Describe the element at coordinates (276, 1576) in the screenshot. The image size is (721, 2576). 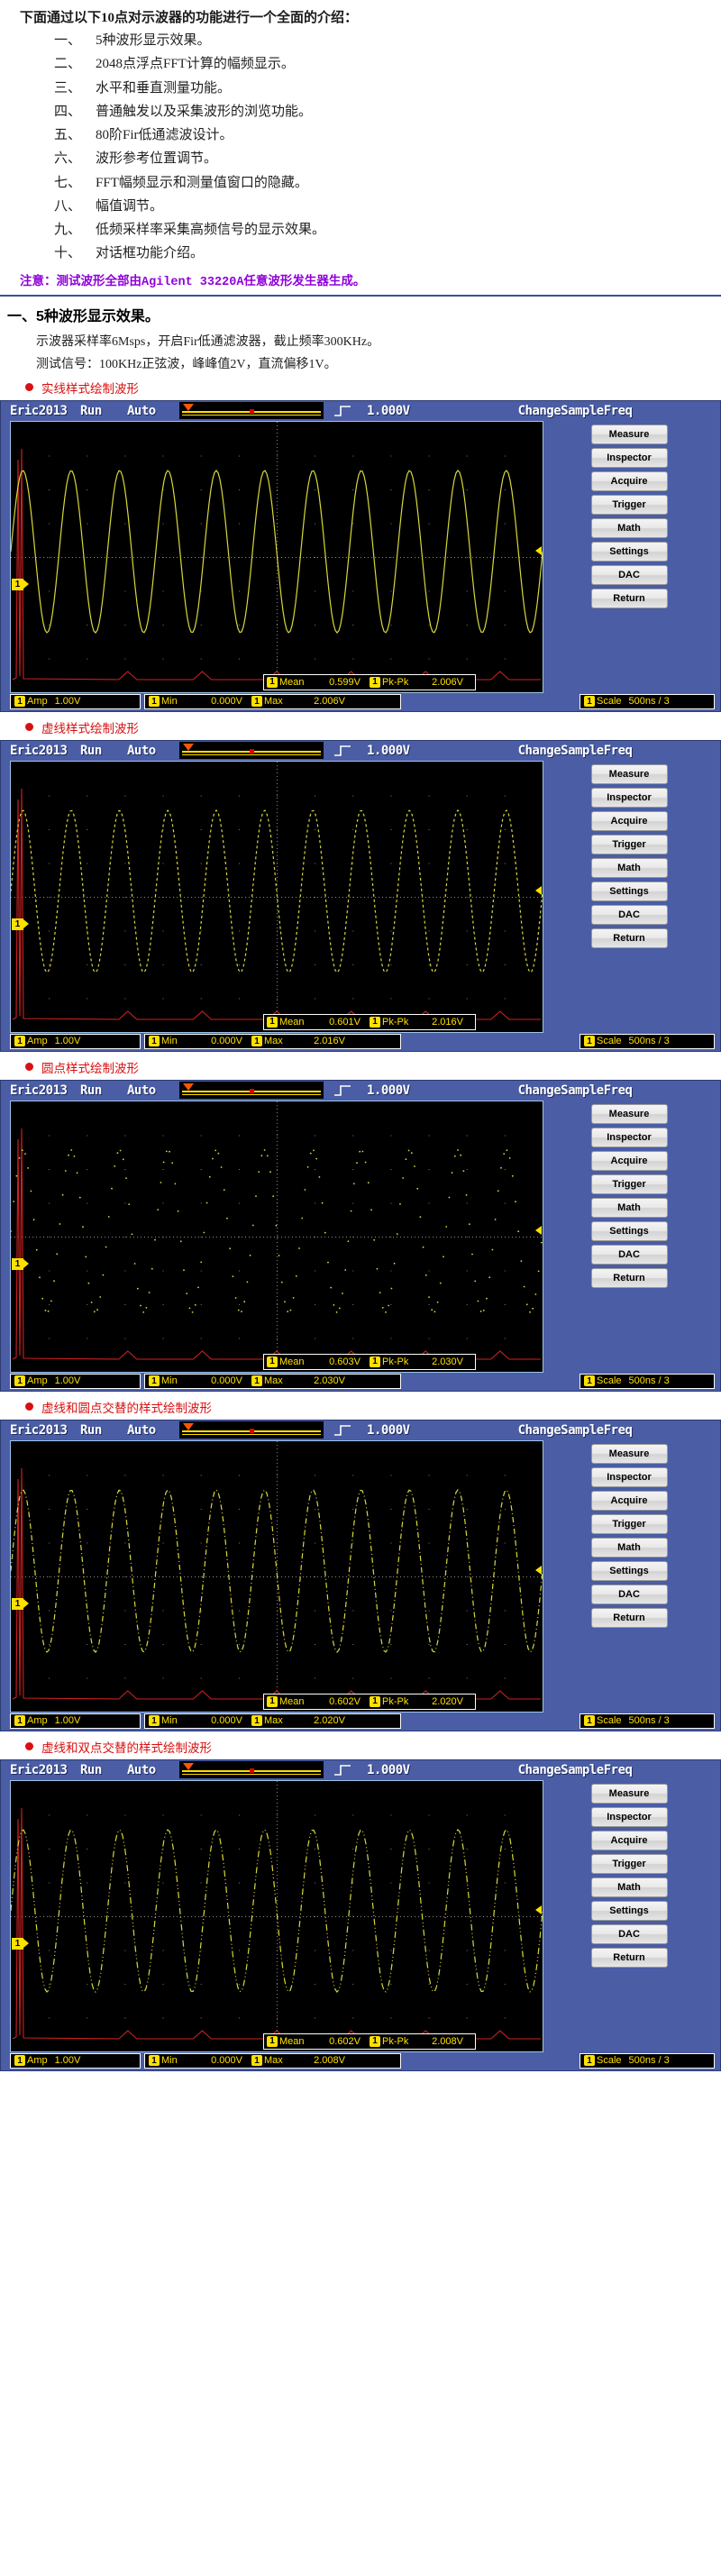
I see `waveform-grid: 1 1 Mean 0.602V 1 Pk-Pk 2.020V` at that location.